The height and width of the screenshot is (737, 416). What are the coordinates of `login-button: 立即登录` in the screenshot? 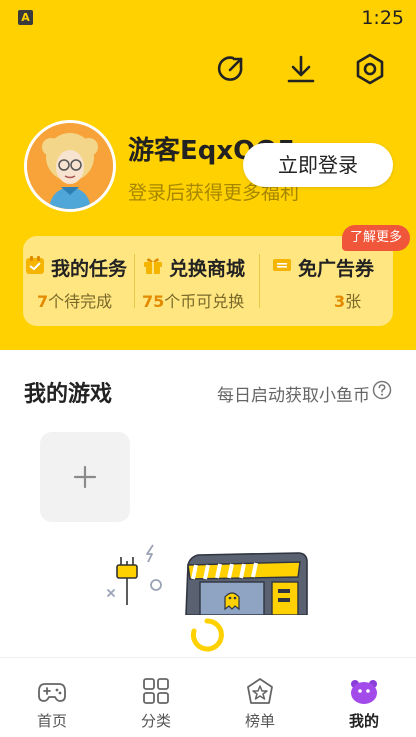 It's located at (318, 165).